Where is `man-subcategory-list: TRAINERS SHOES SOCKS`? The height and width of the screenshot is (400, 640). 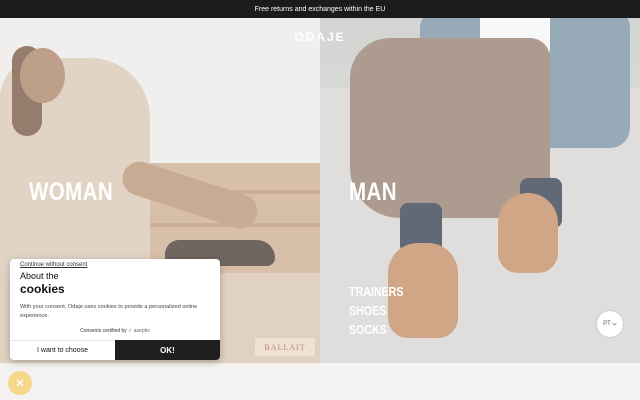 man-subcategory-list: TRAINERS SHOES SOCKS is located at coordinates (382, 310).